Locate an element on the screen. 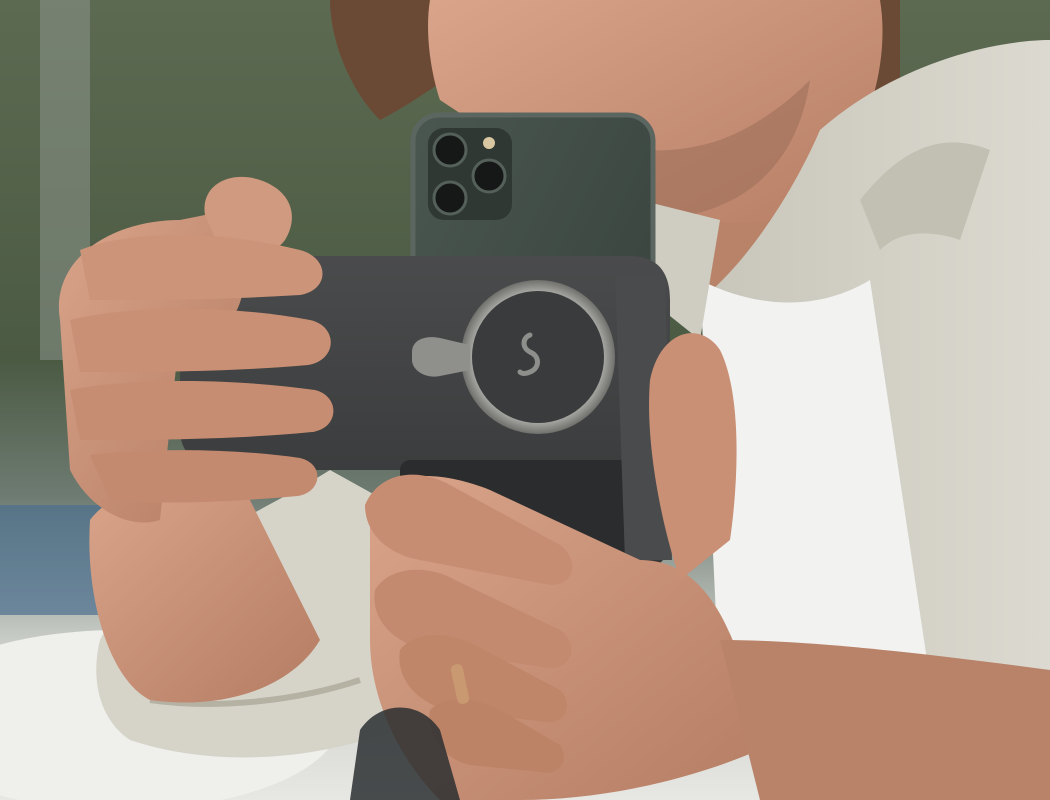  right-forearm is located at coordinates (885, 720).